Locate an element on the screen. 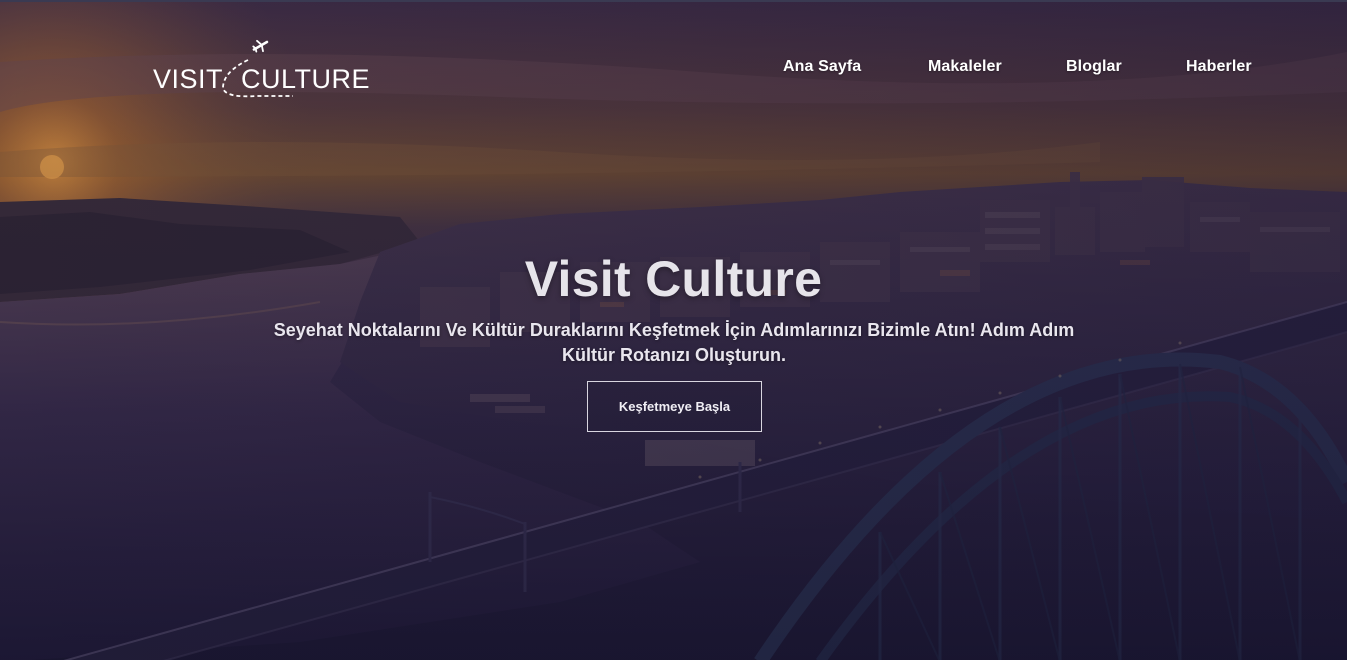 The width and height of the screenshot is (1347, 660). airplane-icon is located at coordinates (260, 46).